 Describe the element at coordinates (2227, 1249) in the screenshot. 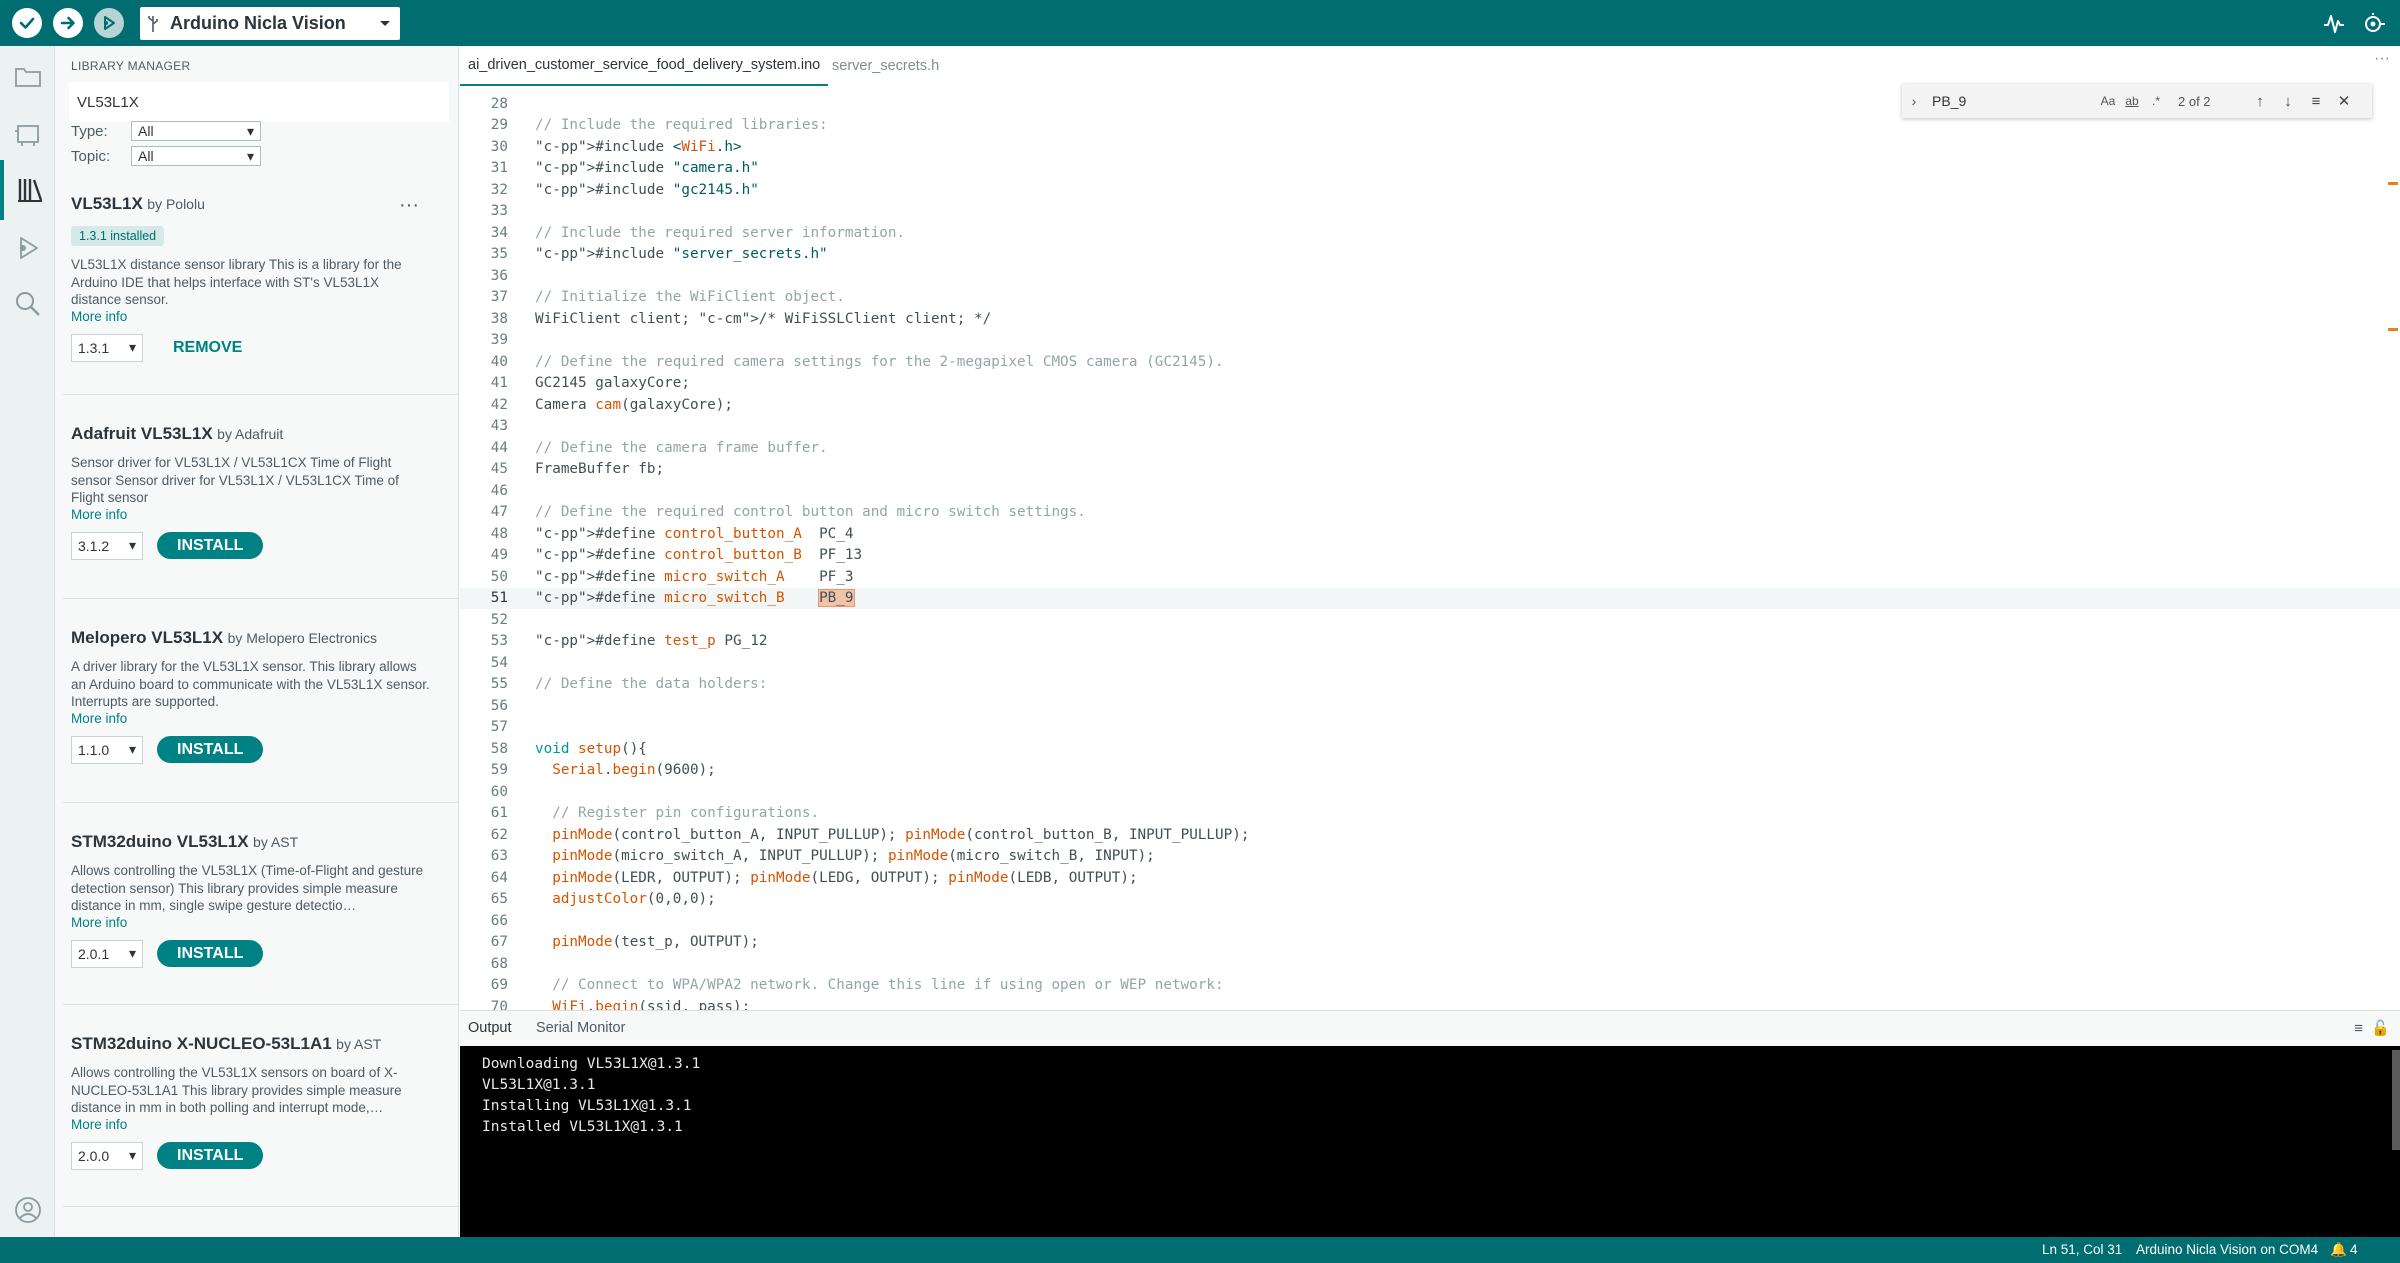

I see `board-port-status: Arduino Nicla Vision on COM4` at that location.